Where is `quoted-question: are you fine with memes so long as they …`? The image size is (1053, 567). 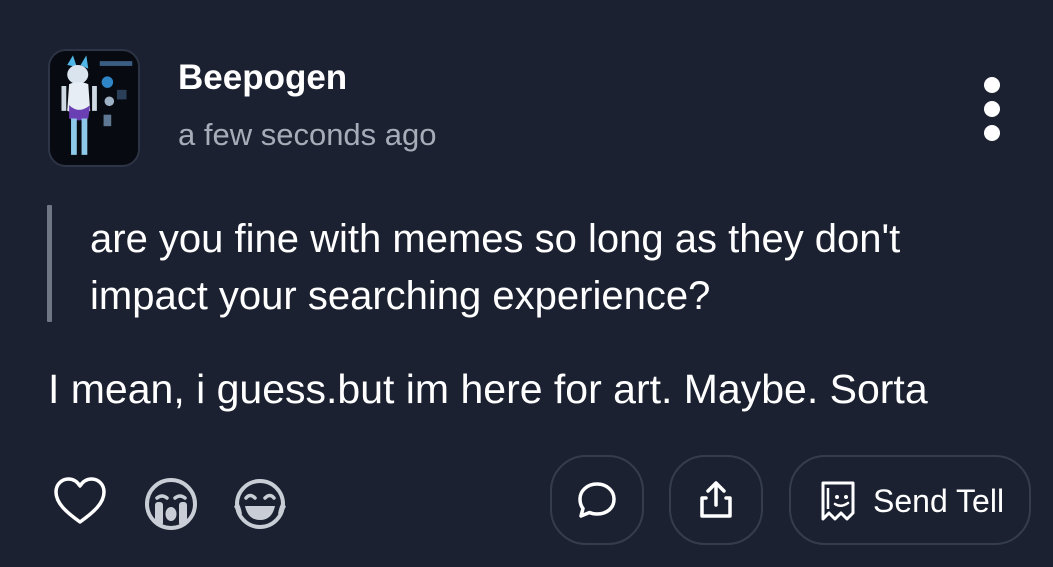
quoted-question: are you fine with memes so long as they … is located at coordinates (495, 267).